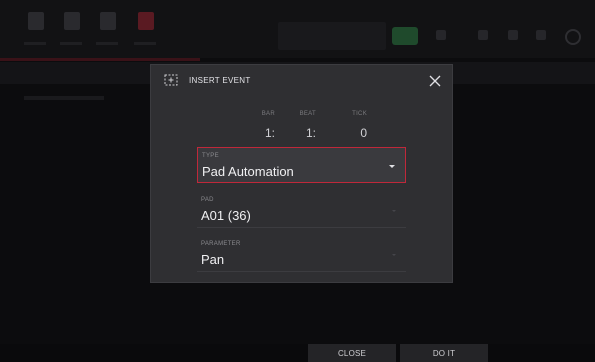 This screenshot has width=595, height=362. I want to click on pad-select: PAD A01 (36), so click(301, 210).